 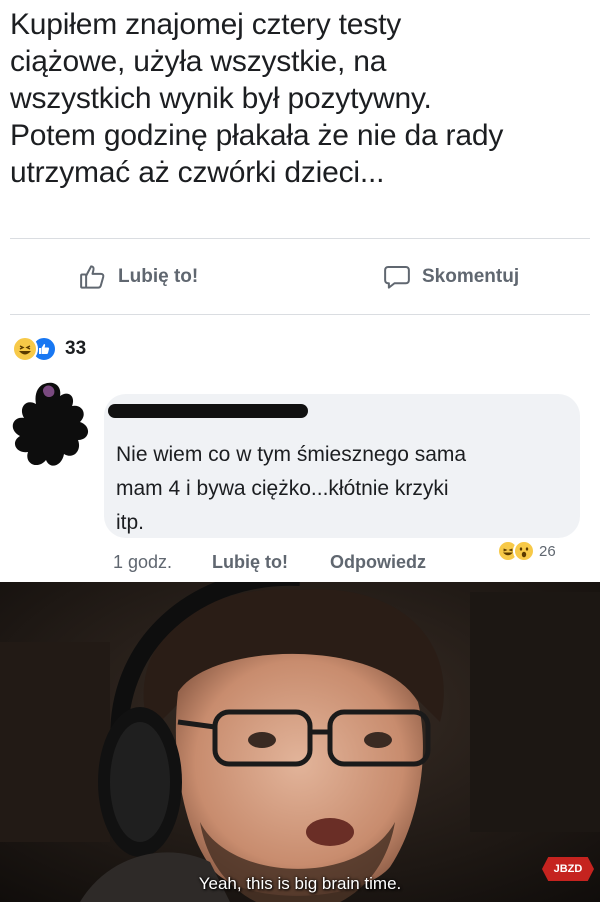 I want to click on post-text-line: wszystkich wynik był pozytywny., so click(x=221, y=98).